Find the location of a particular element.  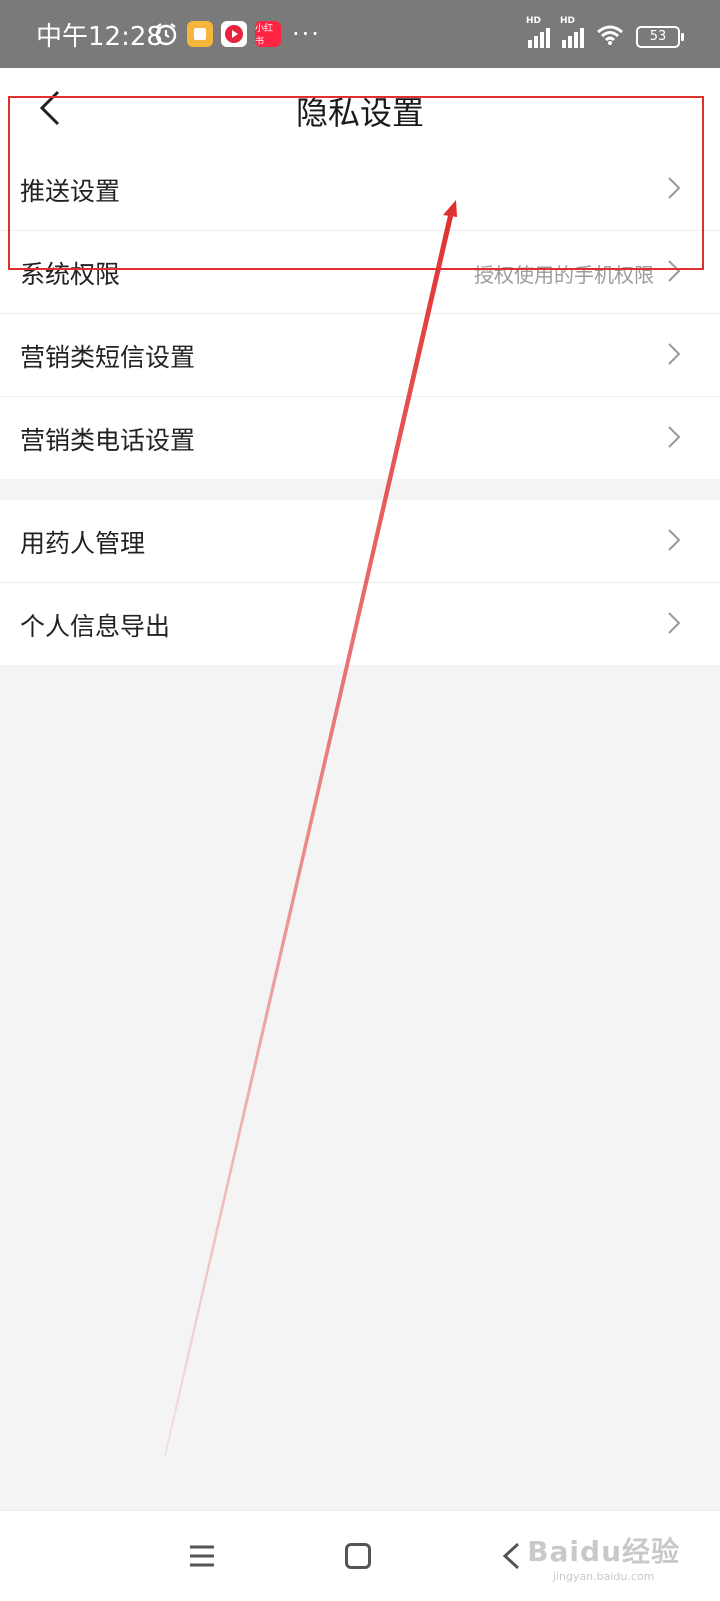

signal-2-icon: HD is located at coordinates (572, 32).